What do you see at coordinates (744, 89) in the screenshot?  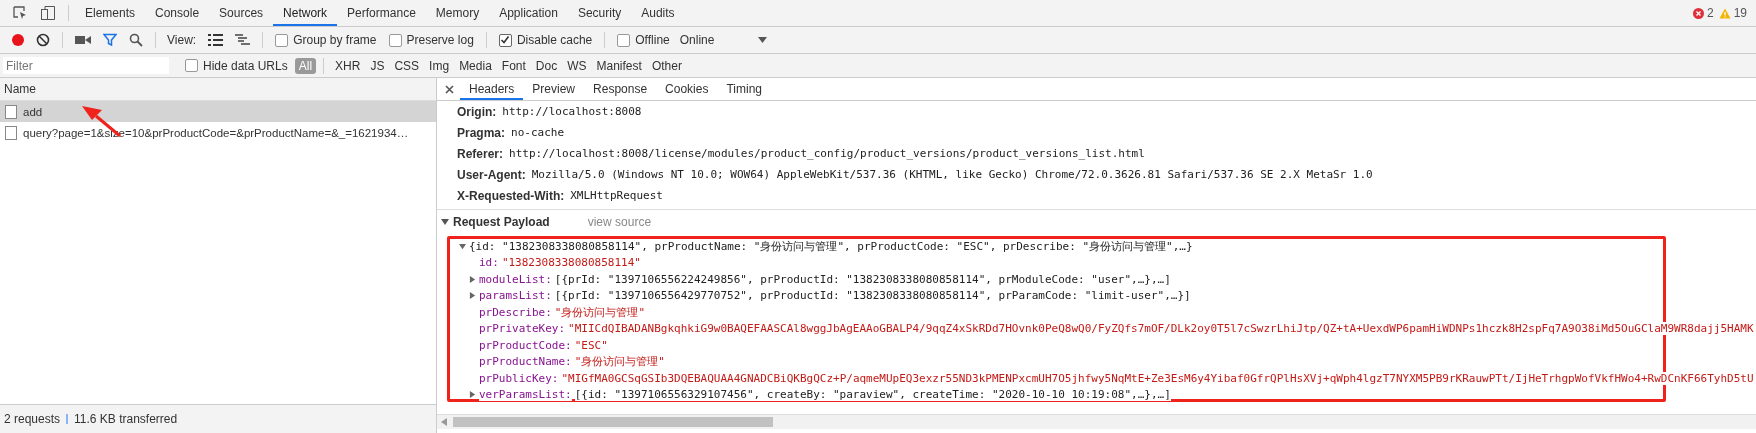 I see `detail-tab: Timing` at bounding box center [744, 89].